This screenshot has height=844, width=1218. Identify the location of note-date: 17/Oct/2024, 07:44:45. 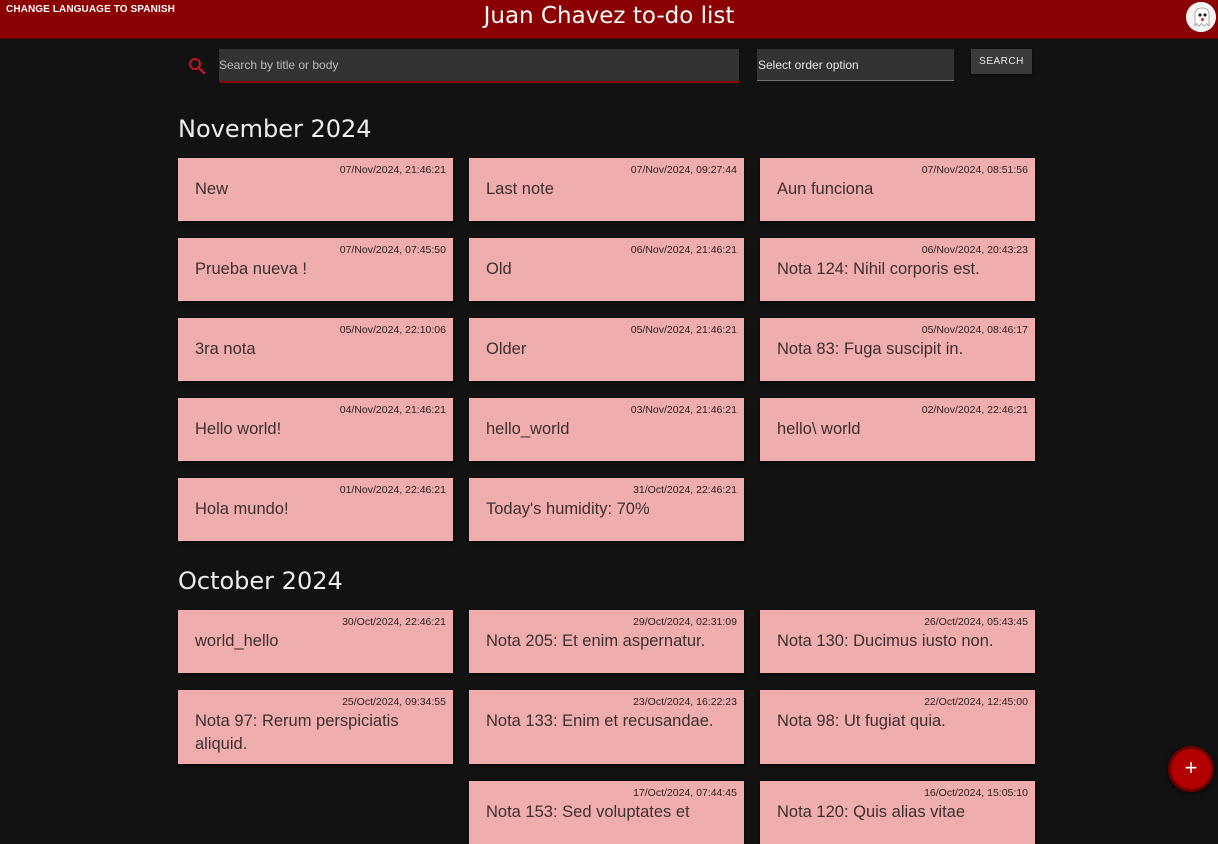
(685, 793).